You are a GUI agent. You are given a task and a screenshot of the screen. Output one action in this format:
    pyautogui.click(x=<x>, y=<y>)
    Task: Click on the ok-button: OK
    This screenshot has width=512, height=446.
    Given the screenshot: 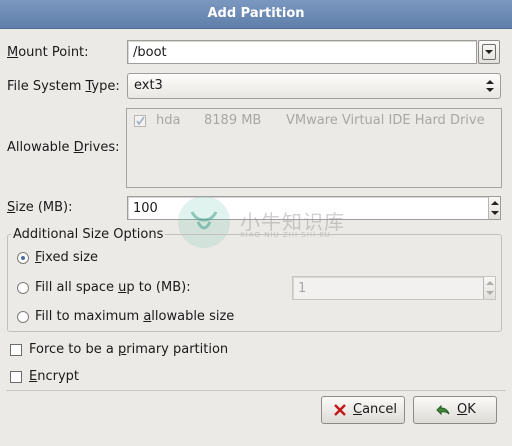 What is the action you would take?
    pyautogui.click(x=455, y=410)
    